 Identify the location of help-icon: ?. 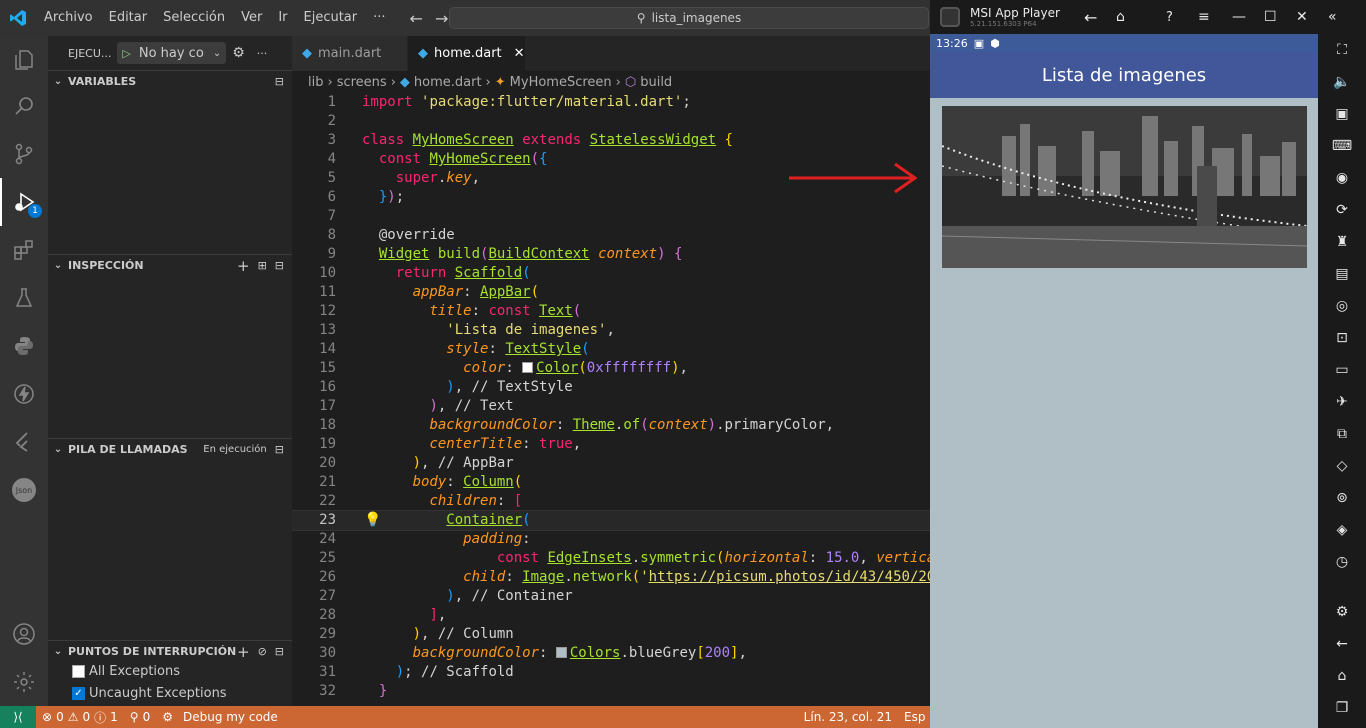
(1169, 17).